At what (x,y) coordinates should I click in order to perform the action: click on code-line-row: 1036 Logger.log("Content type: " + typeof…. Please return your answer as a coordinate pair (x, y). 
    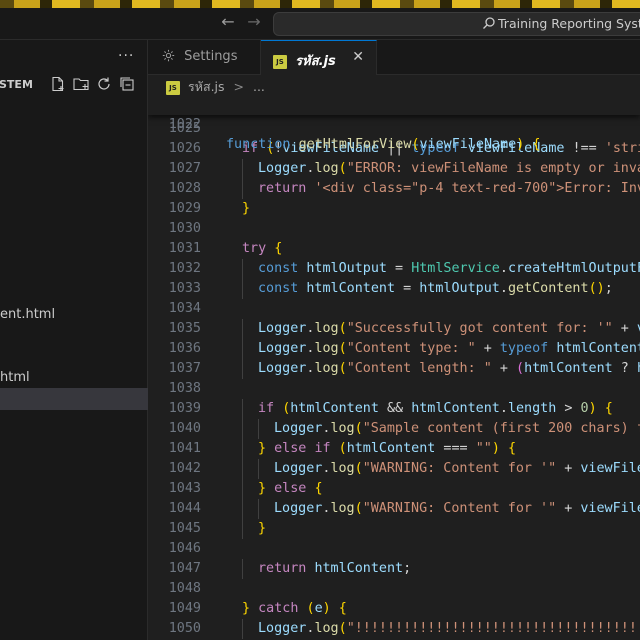
    Looking at the image, I should click on (394, 349).